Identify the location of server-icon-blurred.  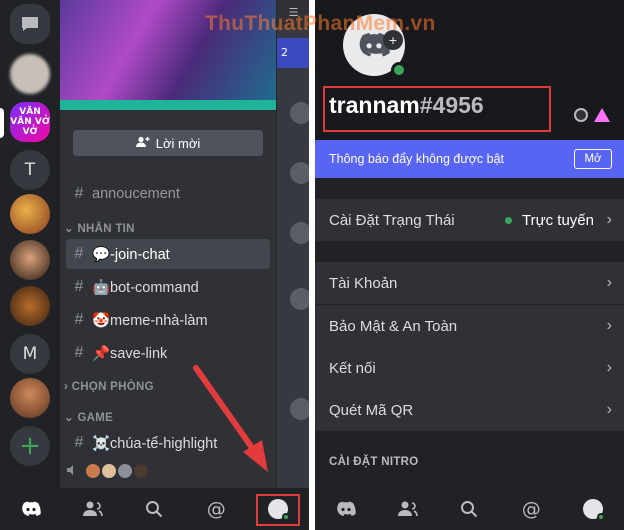
(30, 74).